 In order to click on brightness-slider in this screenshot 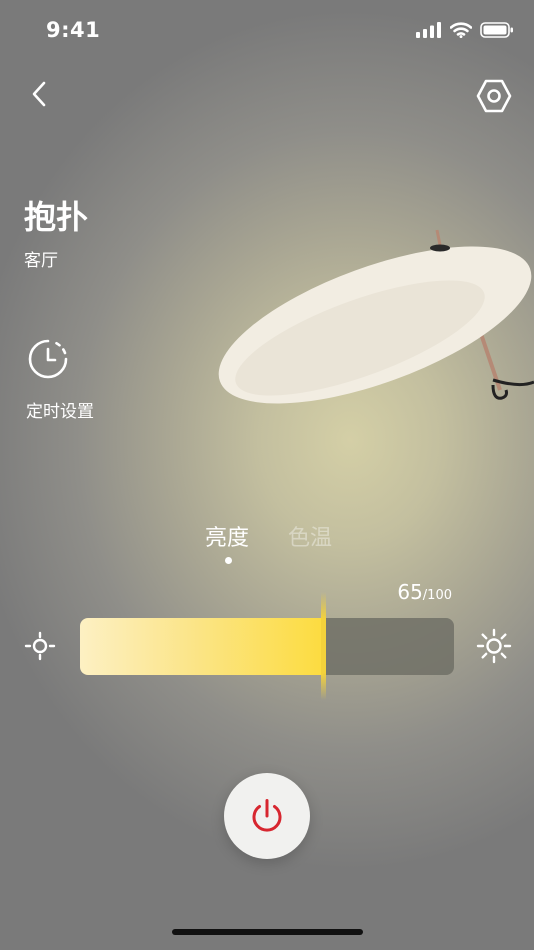, I will do `click(267, 646)`.